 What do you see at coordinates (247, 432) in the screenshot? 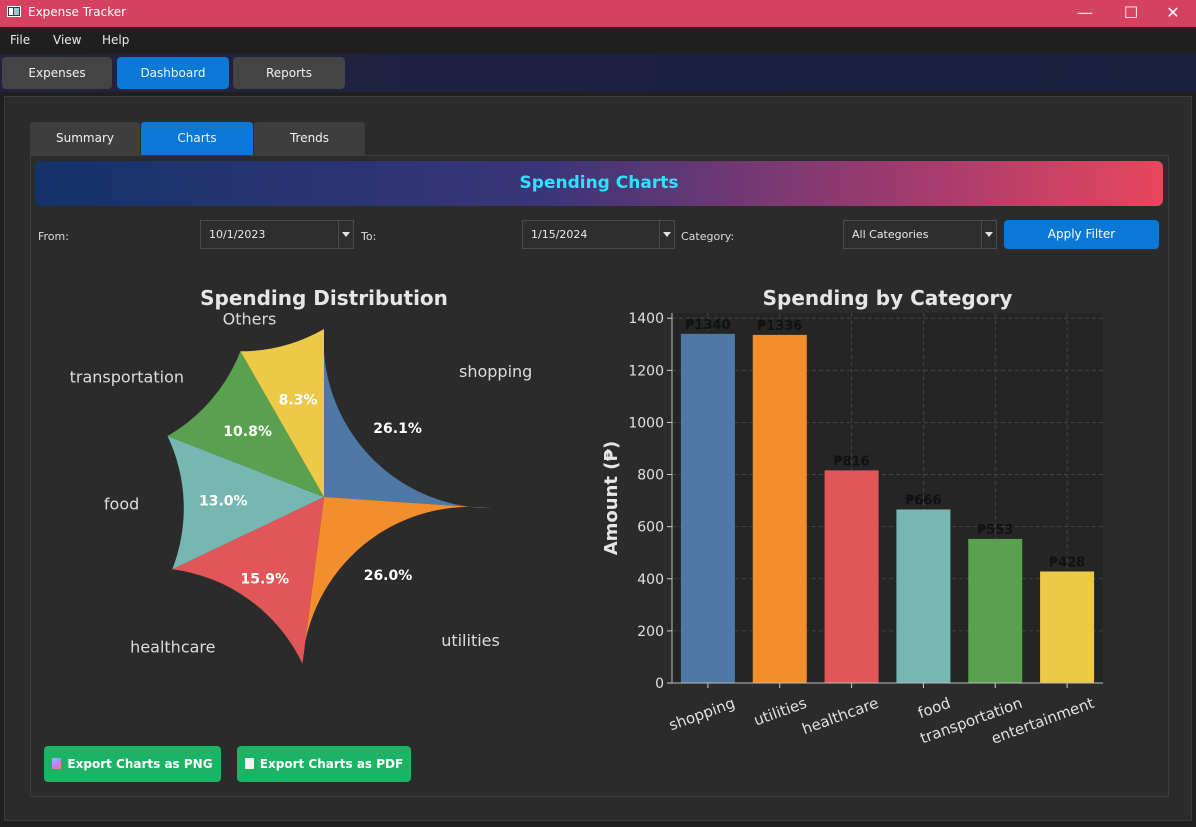
I see `pie-percent-label: 10.8%` at bounding box center [247, 432].